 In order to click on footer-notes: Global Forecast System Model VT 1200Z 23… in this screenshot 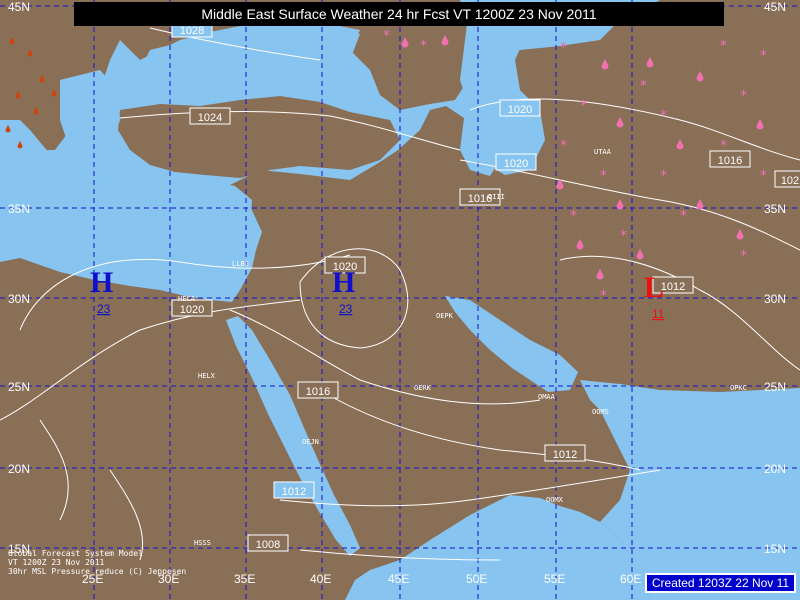, I will do `click(97, 562)`.